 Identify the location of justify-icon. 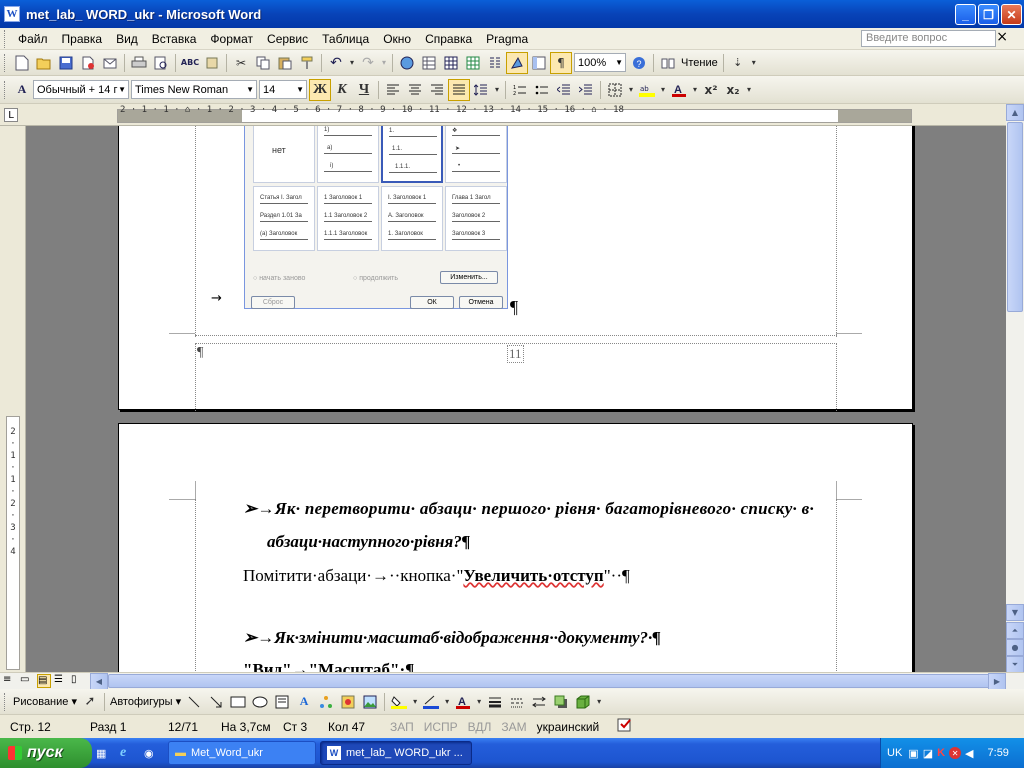
(459, 89).